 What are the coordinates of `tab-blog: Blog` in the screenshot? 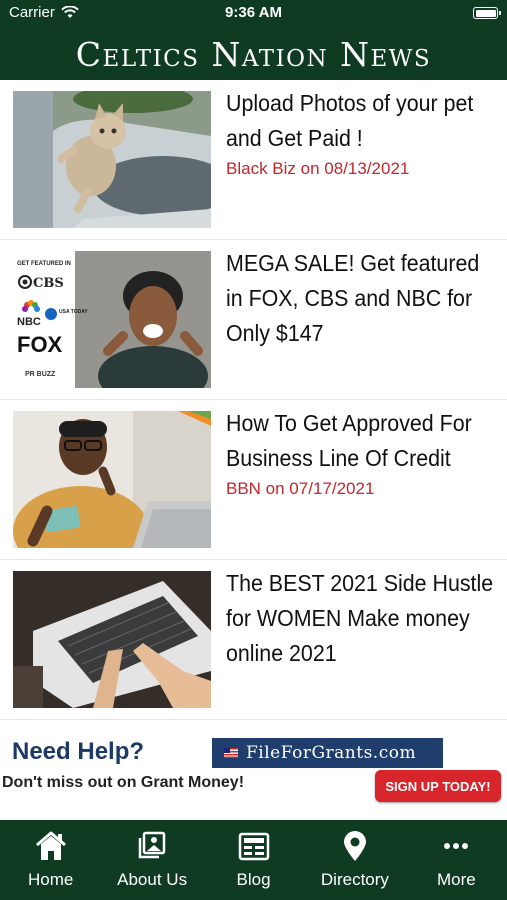 It's located at (253, 860).